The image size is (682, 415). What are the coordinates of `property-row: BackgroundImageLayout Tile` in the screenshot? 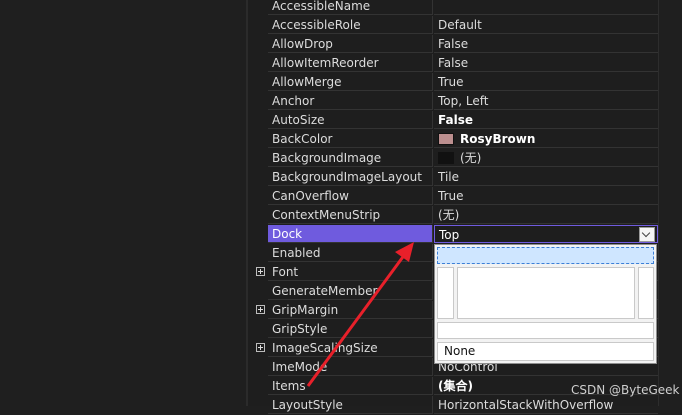 It's located at (453, 177).